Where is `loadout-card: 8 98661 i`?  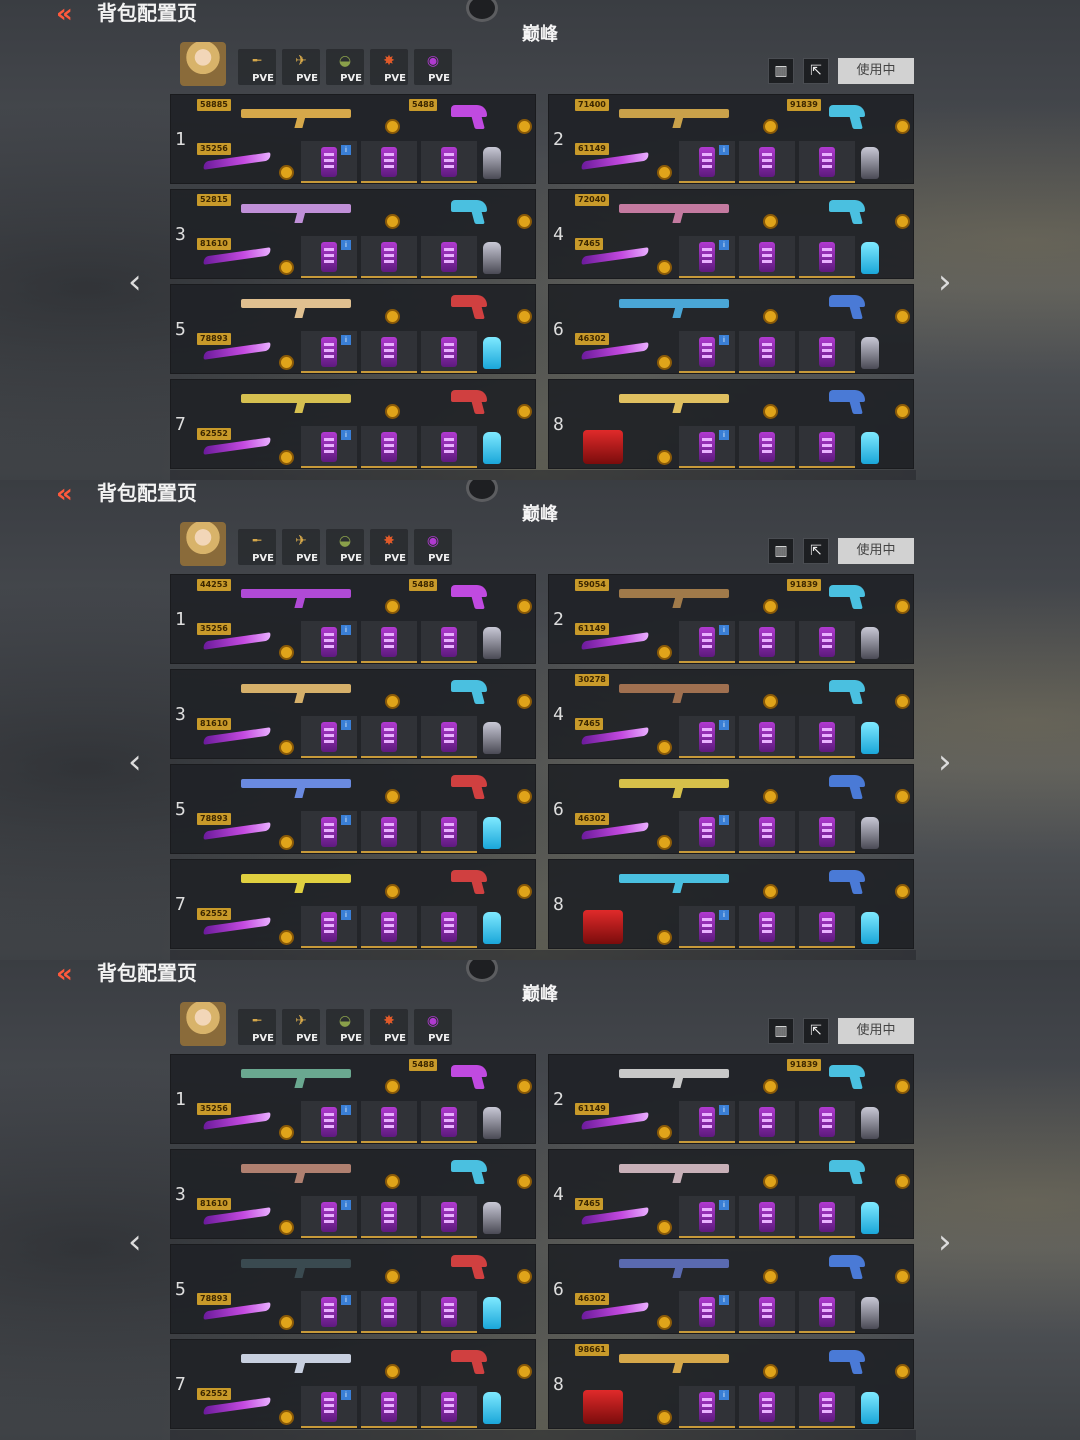
loadout-card: 8 98661 i is located at coordinates (731, 1384).